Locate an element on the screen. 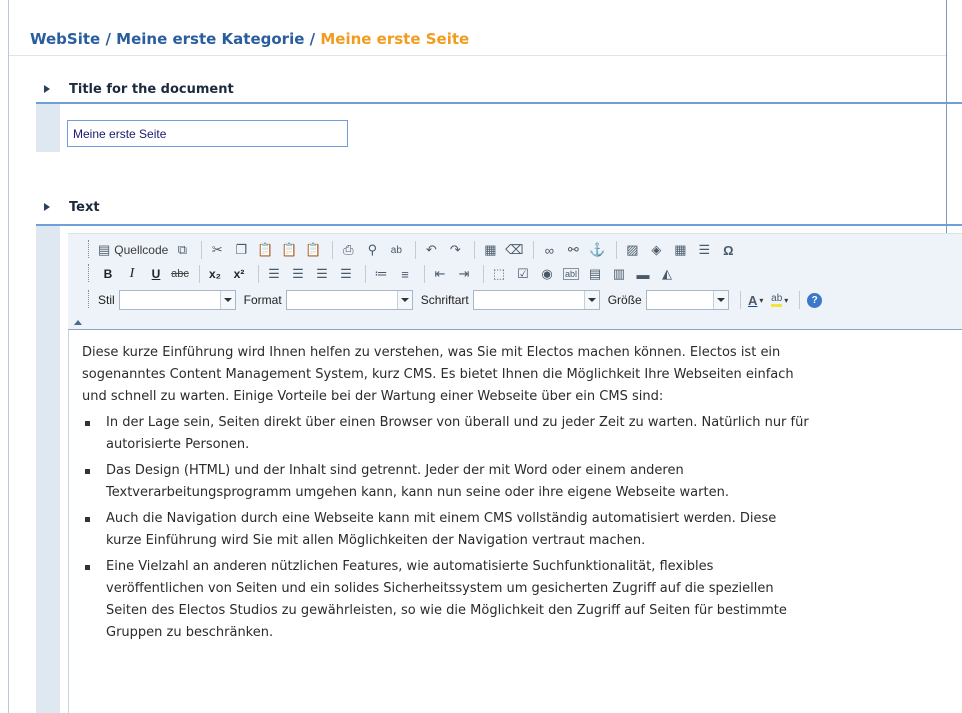 This screenshot has width=962, height=713. align-justify-button: ☰ is located at coordinates (346, 274).